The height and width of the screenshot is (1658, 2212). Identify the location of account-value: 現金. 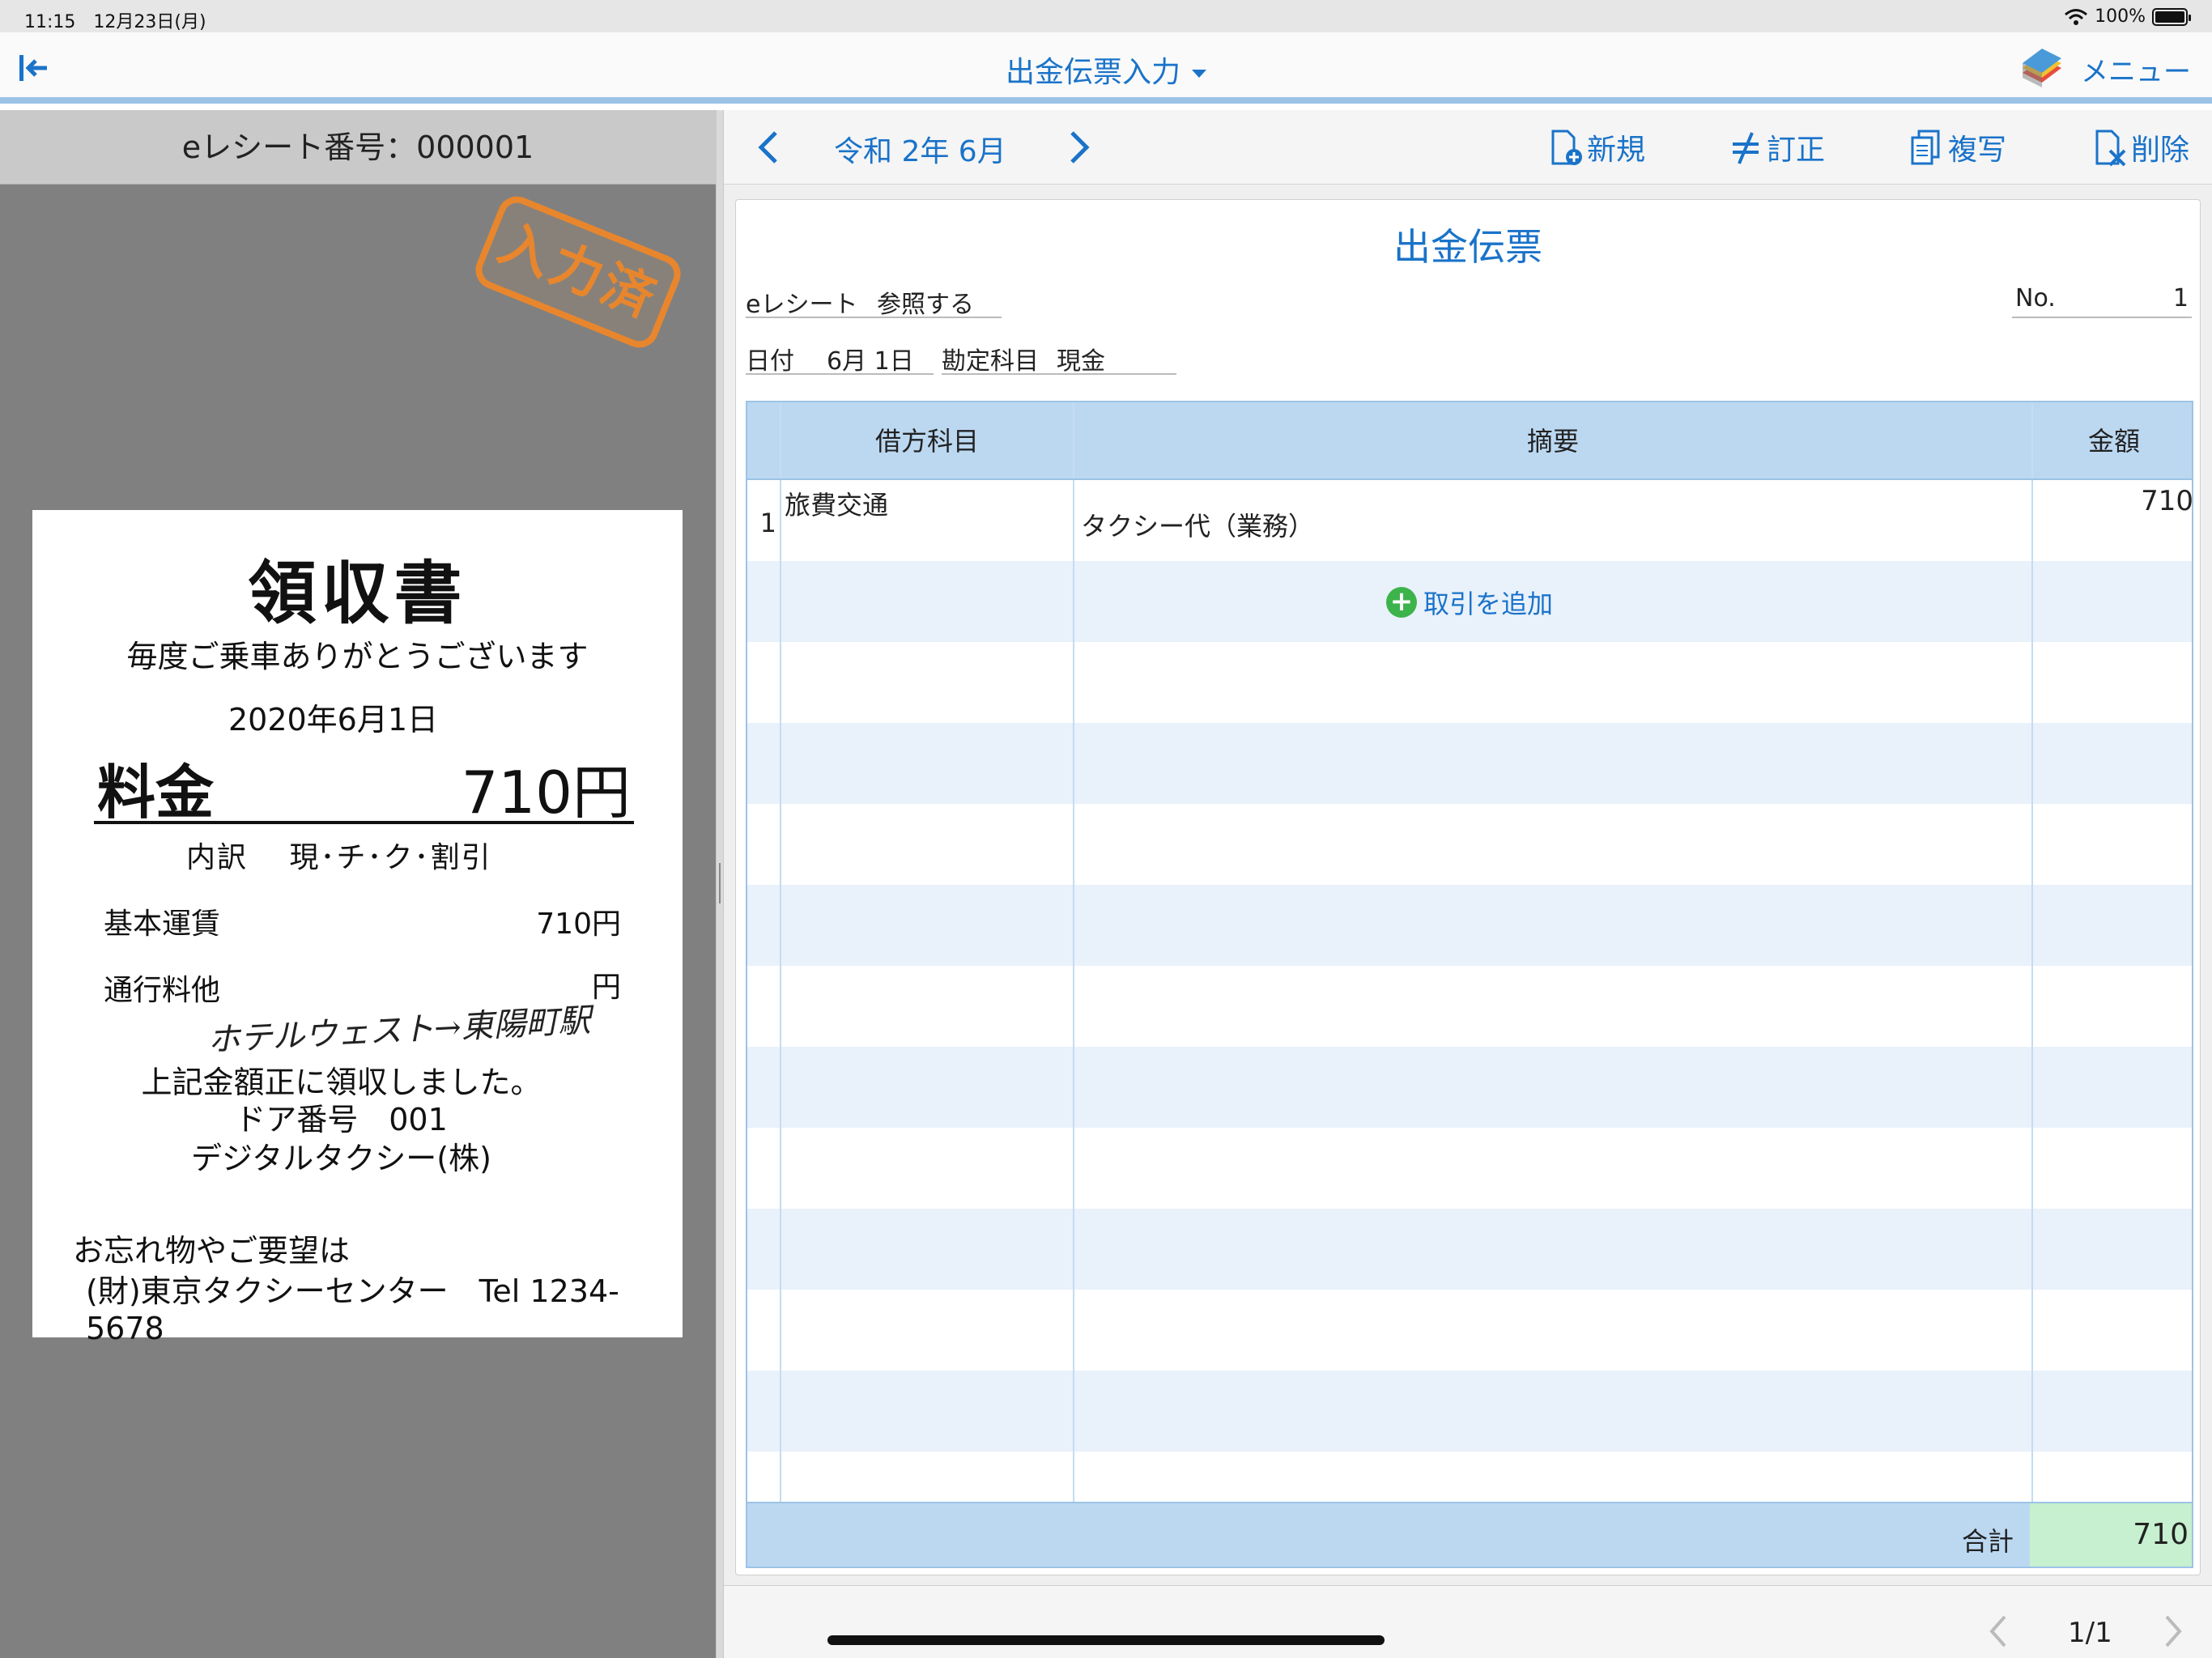
(1081, 361).